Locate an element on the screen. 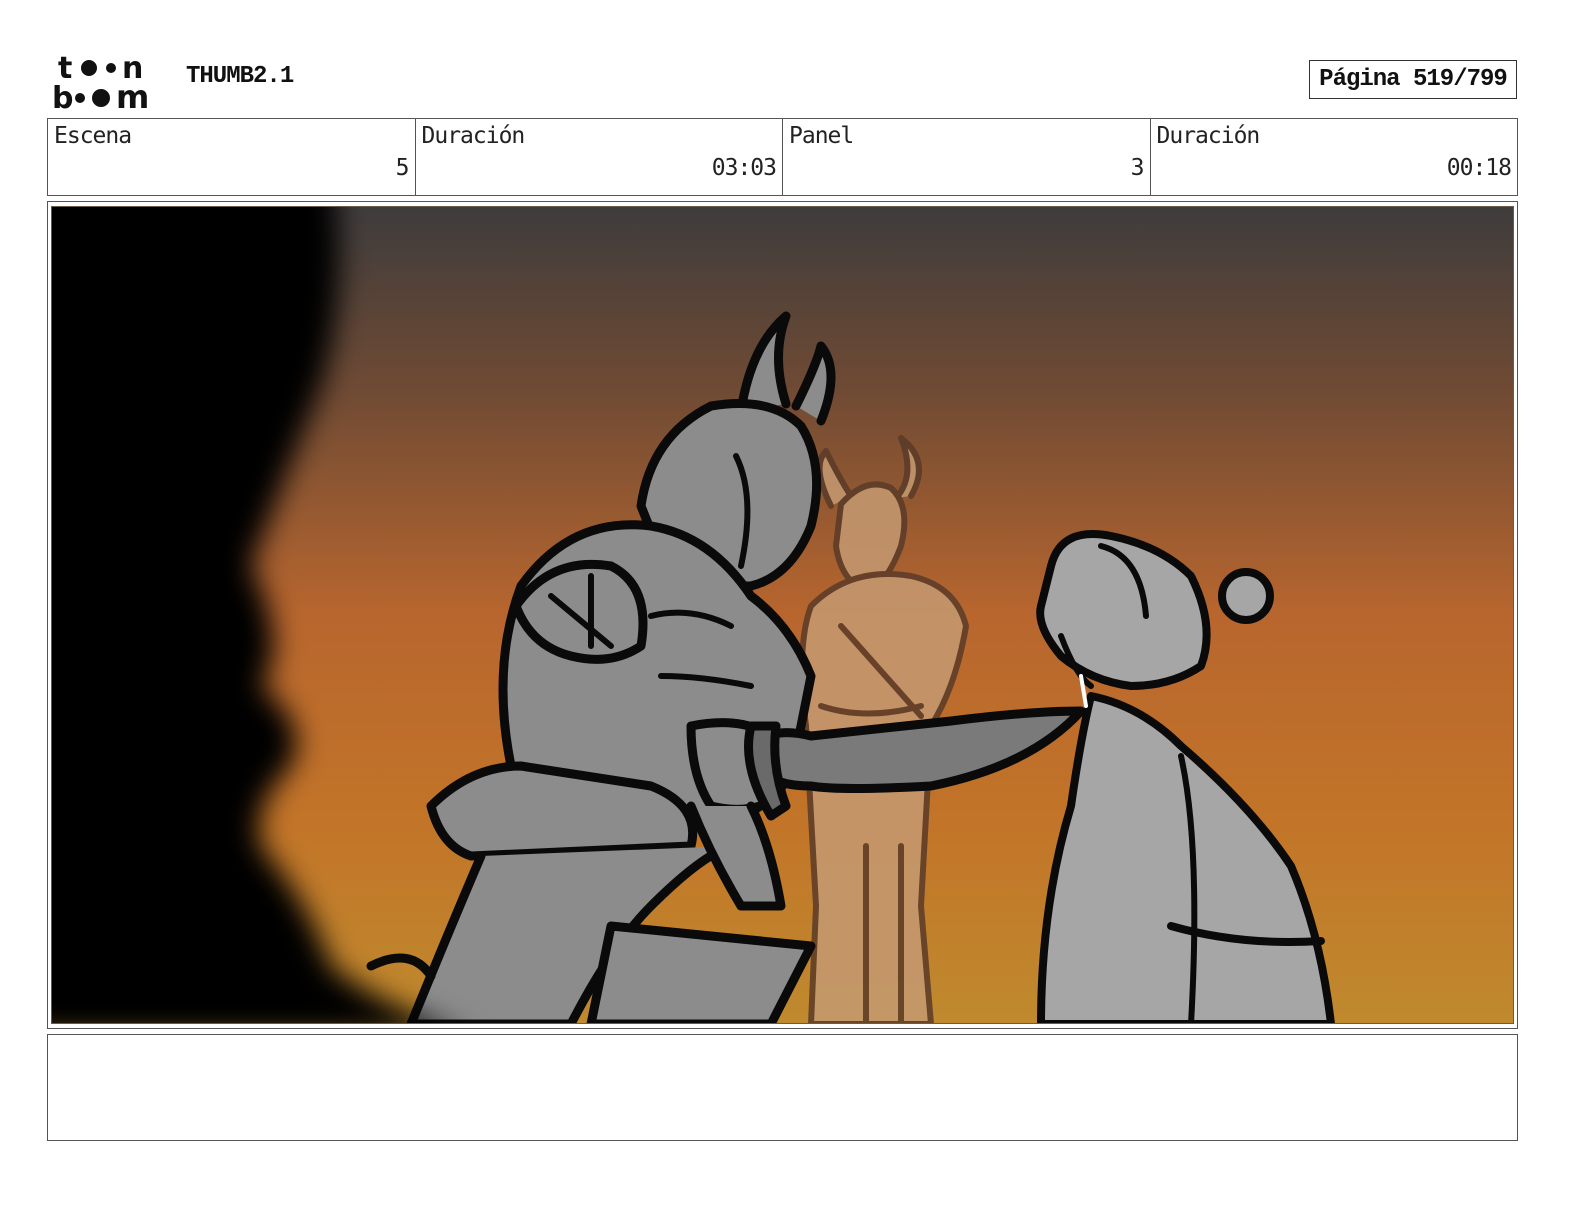 Image resolution: width=1584 pixels, height=1224 pixels. panel-duration-cell: Duración 00:18 is located at coordinates (1334, 157).